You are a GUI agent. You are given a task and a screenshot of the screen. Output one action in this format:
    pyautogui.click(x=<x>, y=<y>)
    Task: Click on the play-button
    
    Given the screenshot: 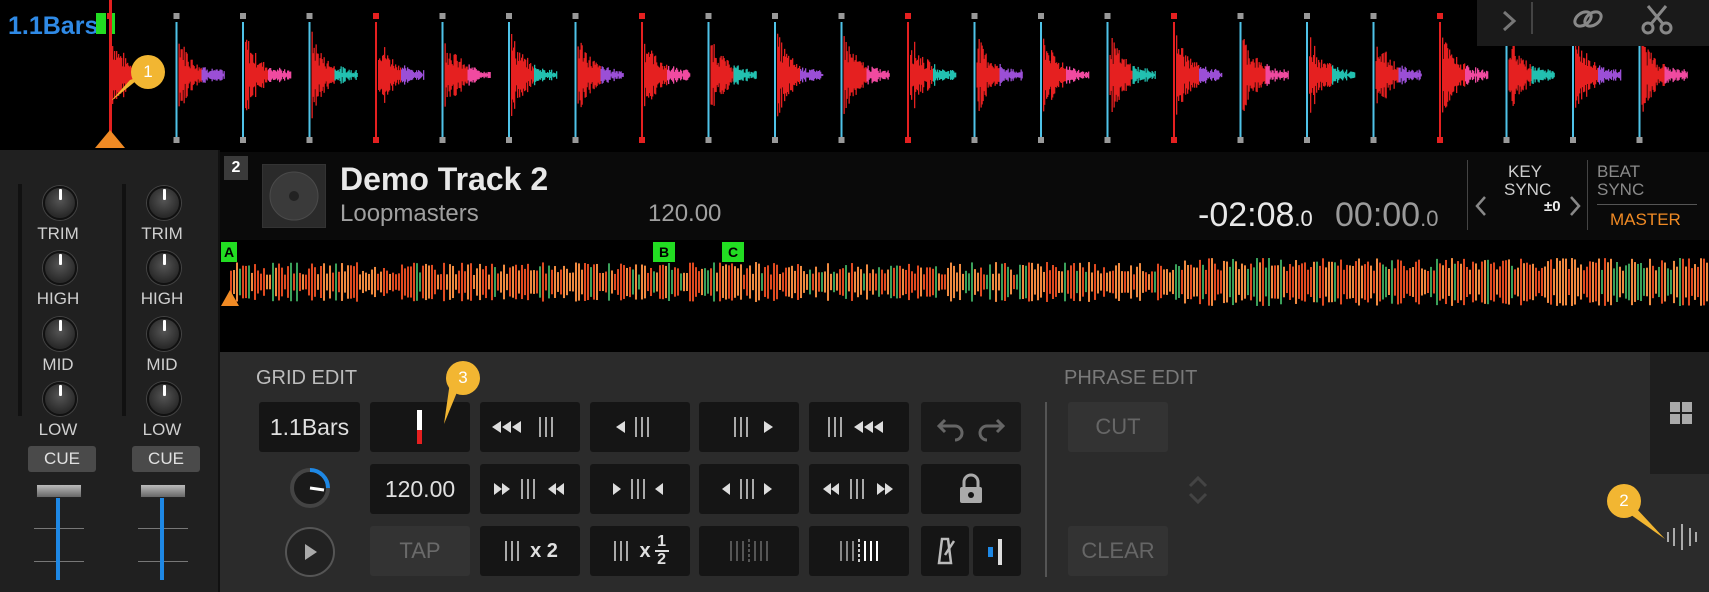 What is the action you would take?
    pyautogui.click(x=310, y=552)
    